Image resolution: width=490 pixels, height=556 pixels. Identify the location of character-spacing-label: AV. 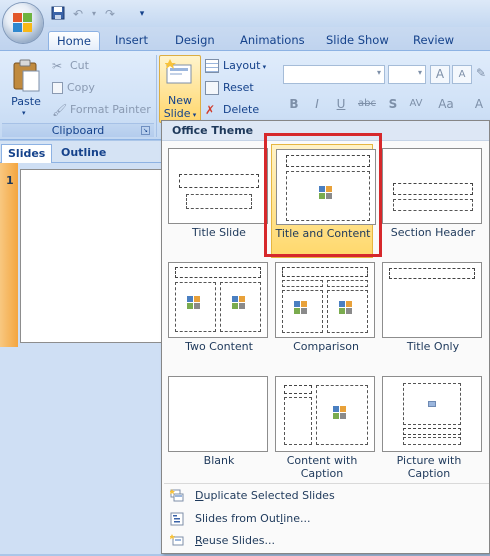
(416, 103).